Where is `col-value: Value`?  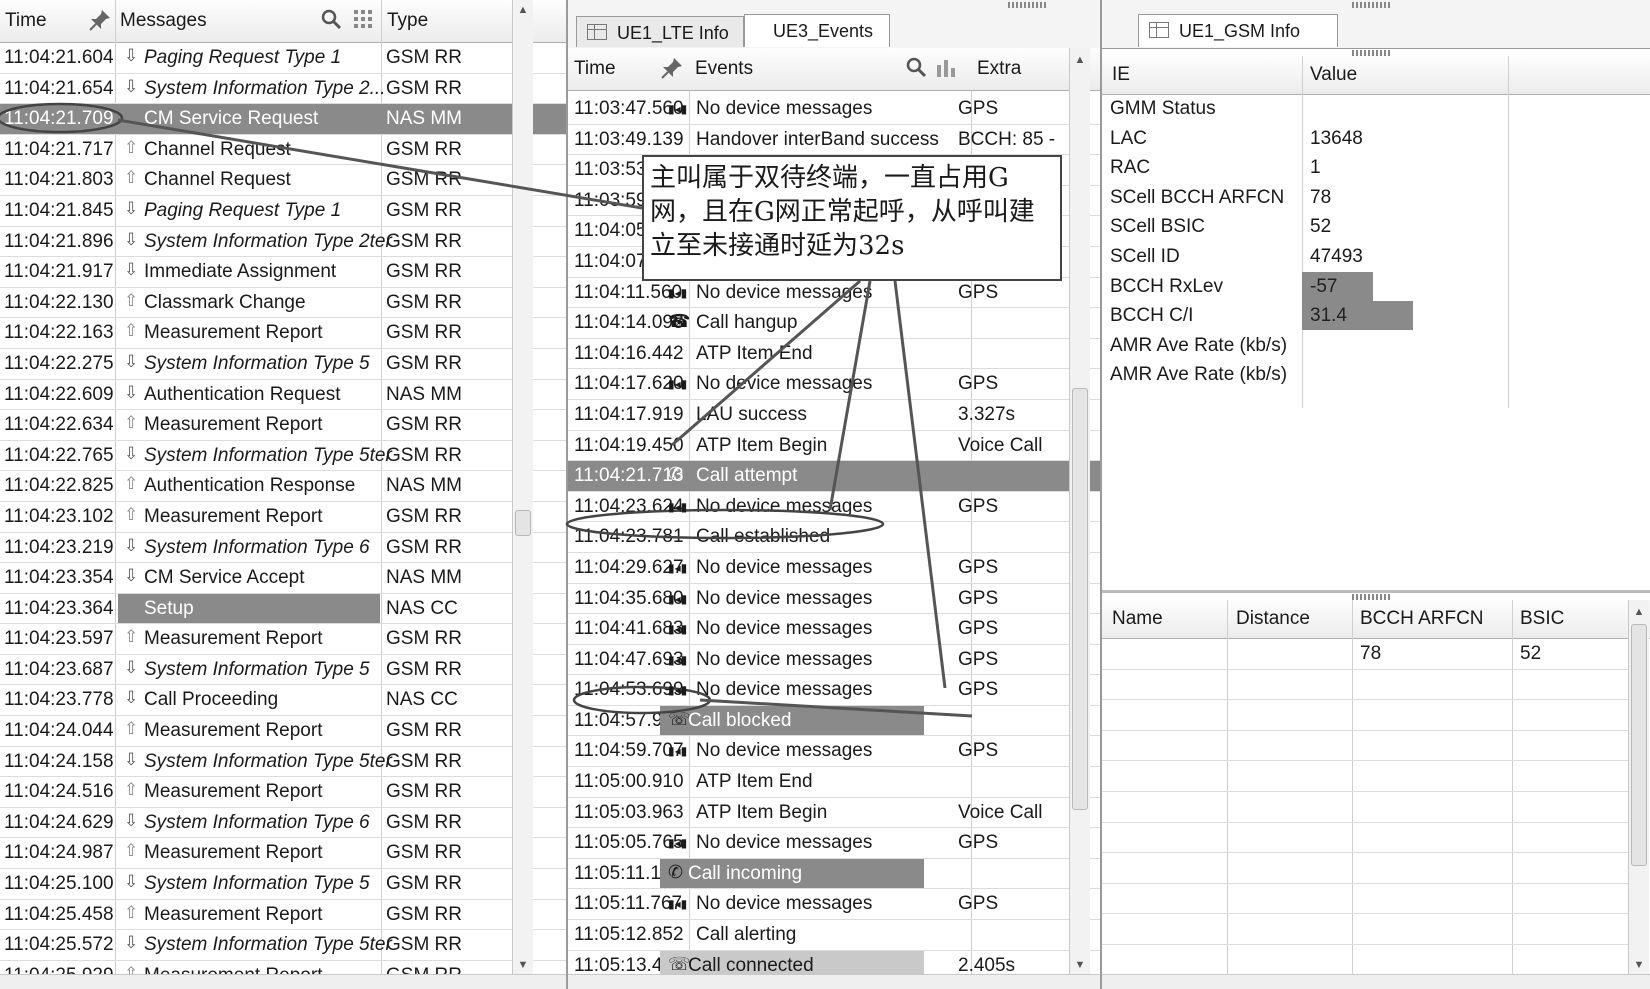
col-value: Value is located at coordinates (1333, 75).